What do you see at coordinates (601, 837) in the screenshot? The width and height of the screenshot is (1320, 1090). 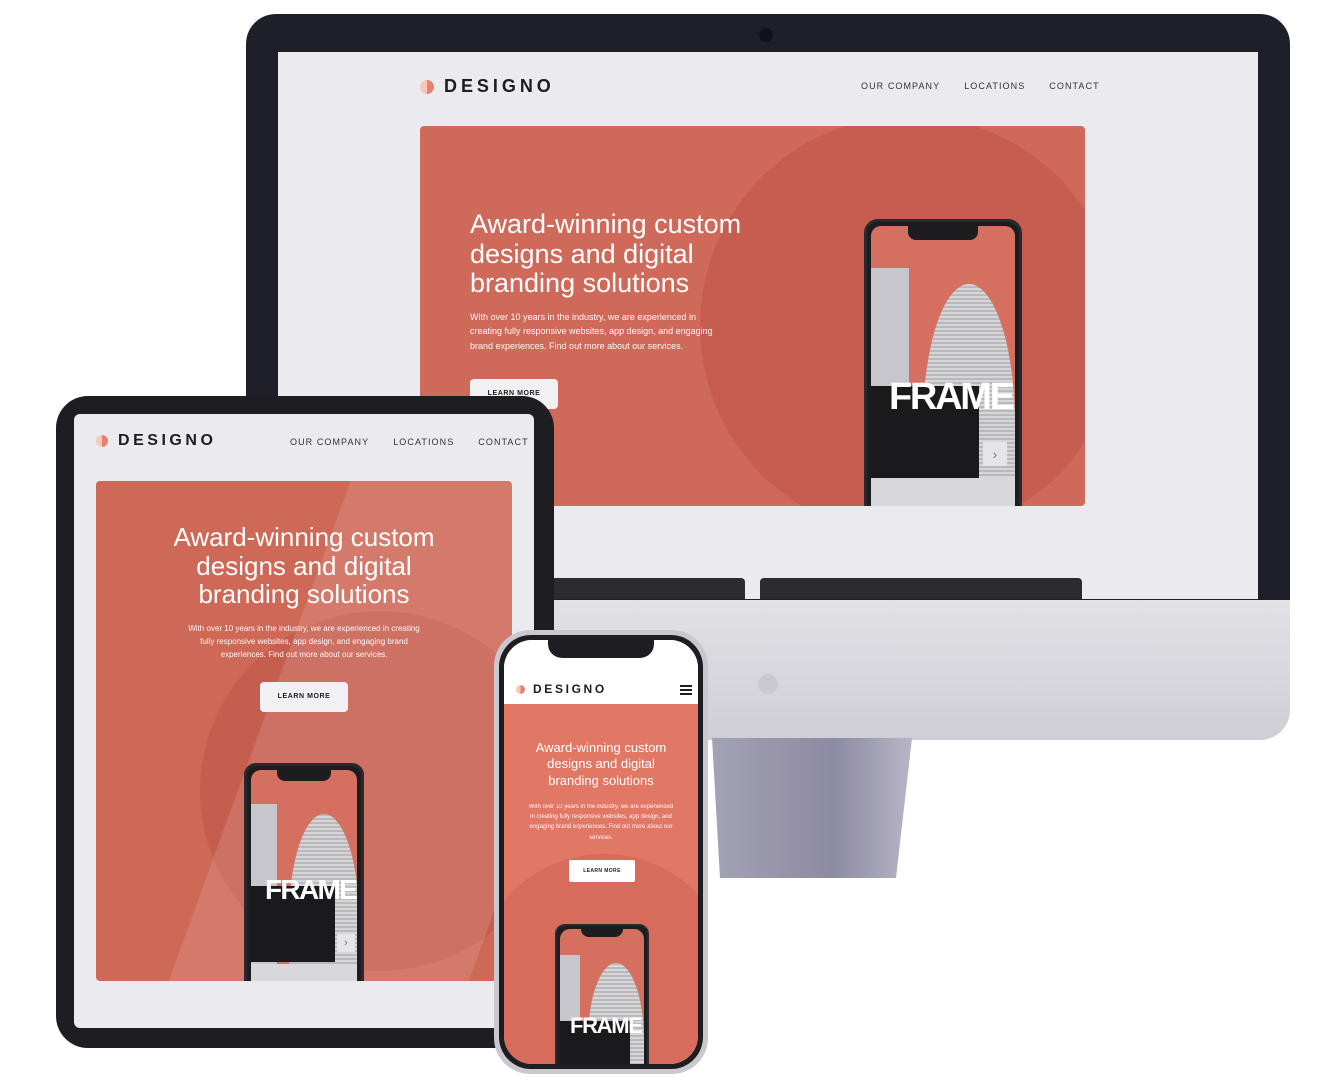 I see `hero-description-line: services.` at bounding box center [601, 837].